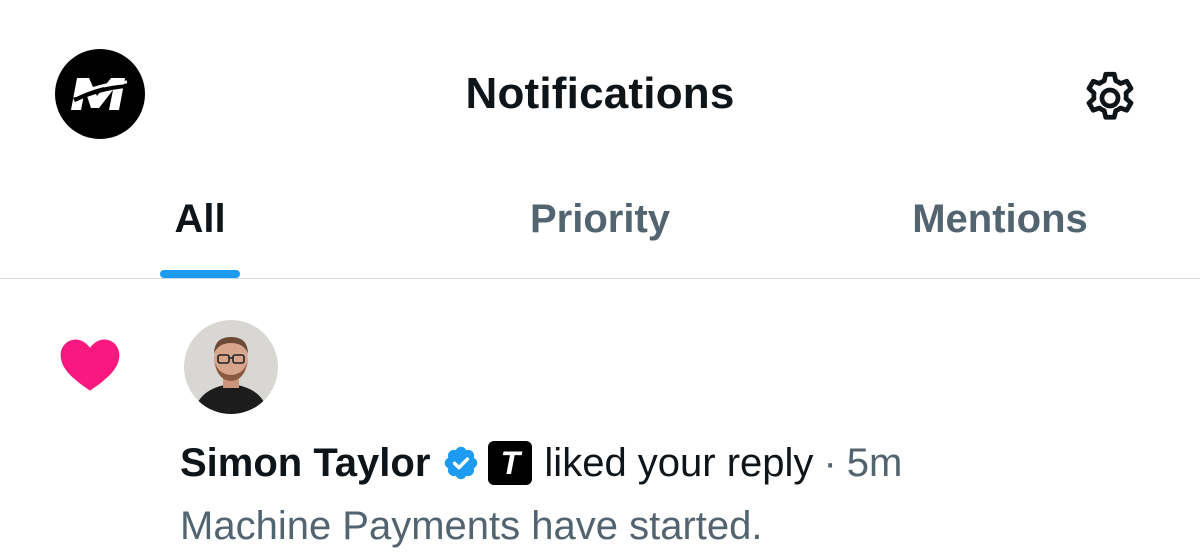 This screenshot has width=1200, height=556. What do you see at coordinates (1000, 219) in the screenshot?
I see `tab-label: Mentions` at bounding box center [1000, 219].